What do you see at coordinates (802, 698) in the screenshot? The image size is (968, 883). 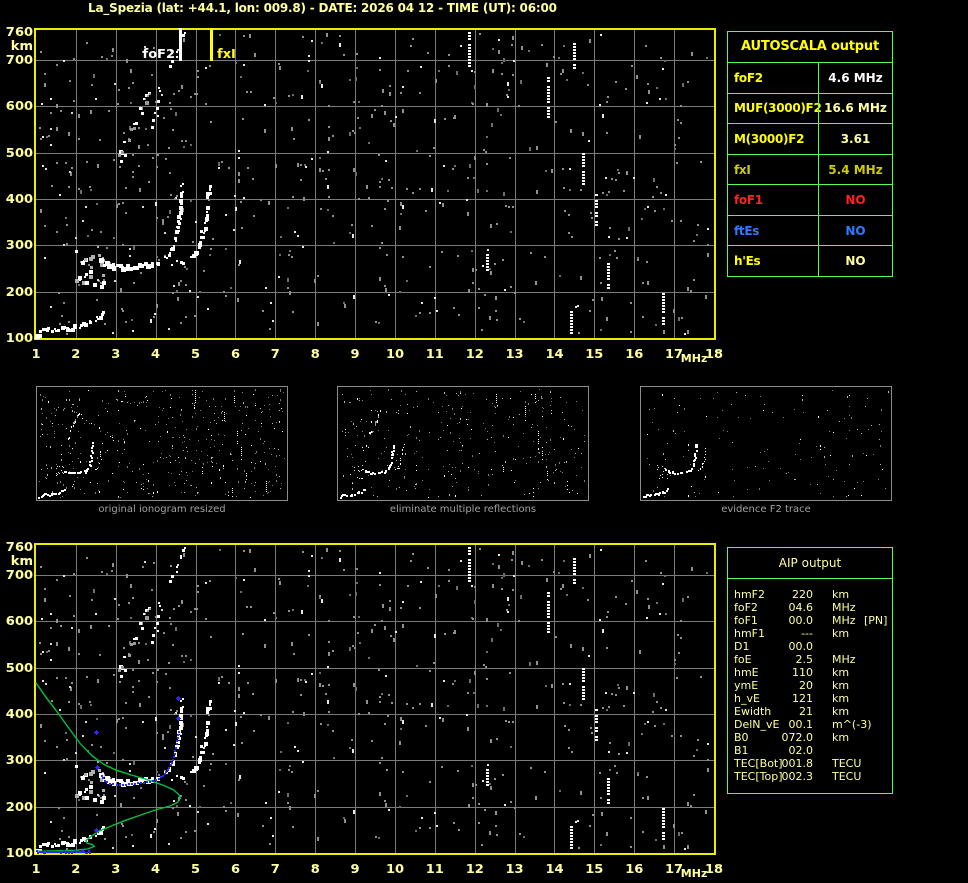 I see `aip-value: 121` at bounding box center [802, 698].